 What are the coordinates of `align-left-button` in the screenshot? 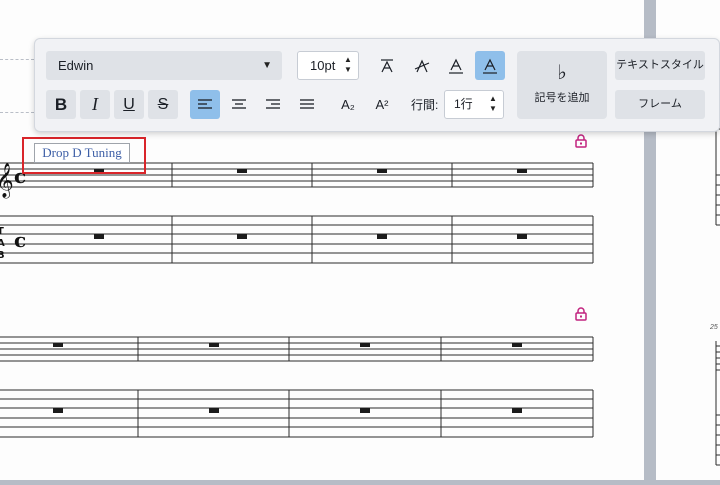 It's located at (205, 104).